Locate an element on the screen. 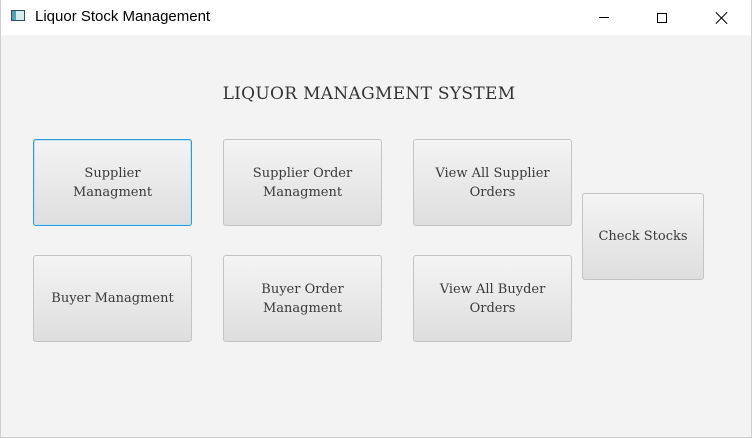  check-stocks-button: Check Stocks is located at coordinates (643, 236).